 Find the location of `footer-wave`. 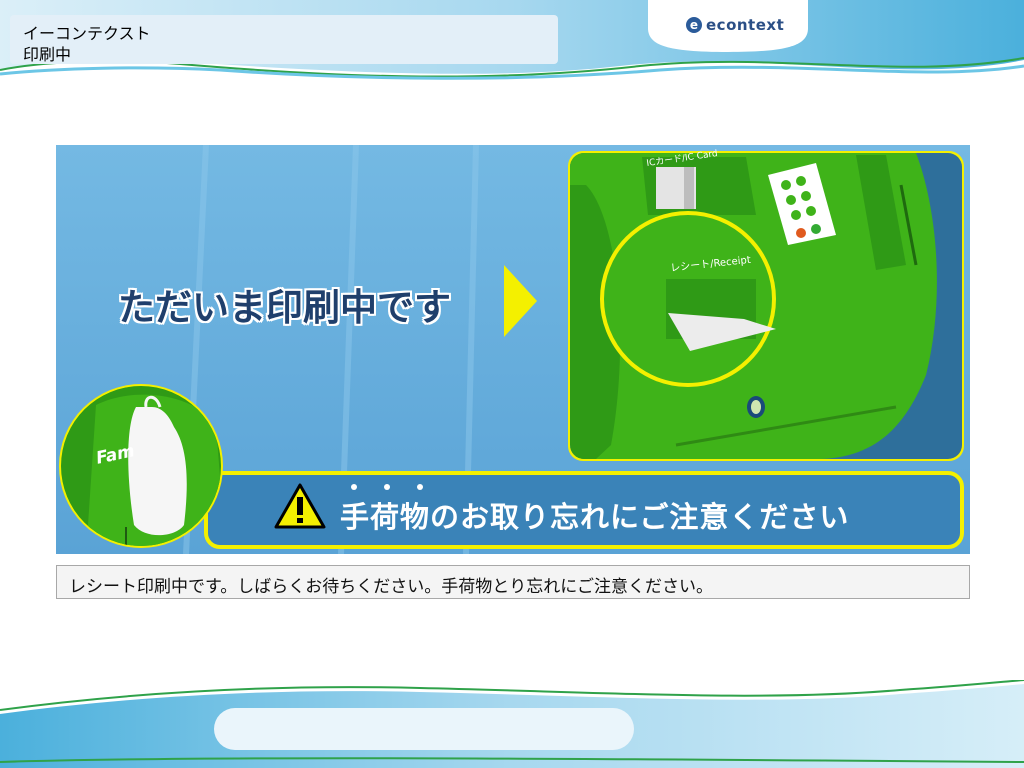

footer-wave is located at coordinates (512, 724).